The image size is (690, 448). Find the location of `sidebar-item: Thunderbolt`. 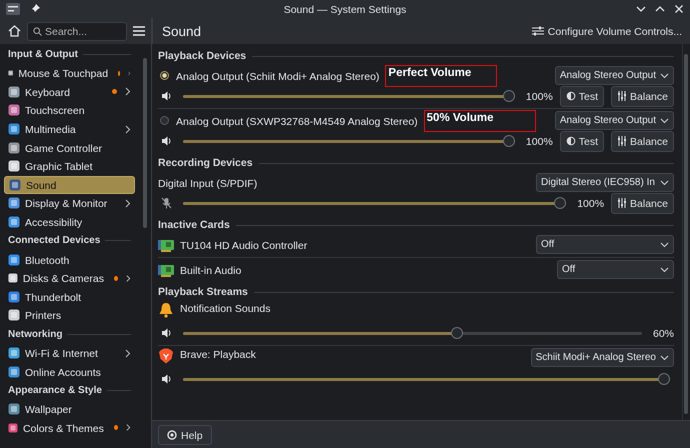

sidebar-item: Thunderbolt is located at coordinates (69, 297).